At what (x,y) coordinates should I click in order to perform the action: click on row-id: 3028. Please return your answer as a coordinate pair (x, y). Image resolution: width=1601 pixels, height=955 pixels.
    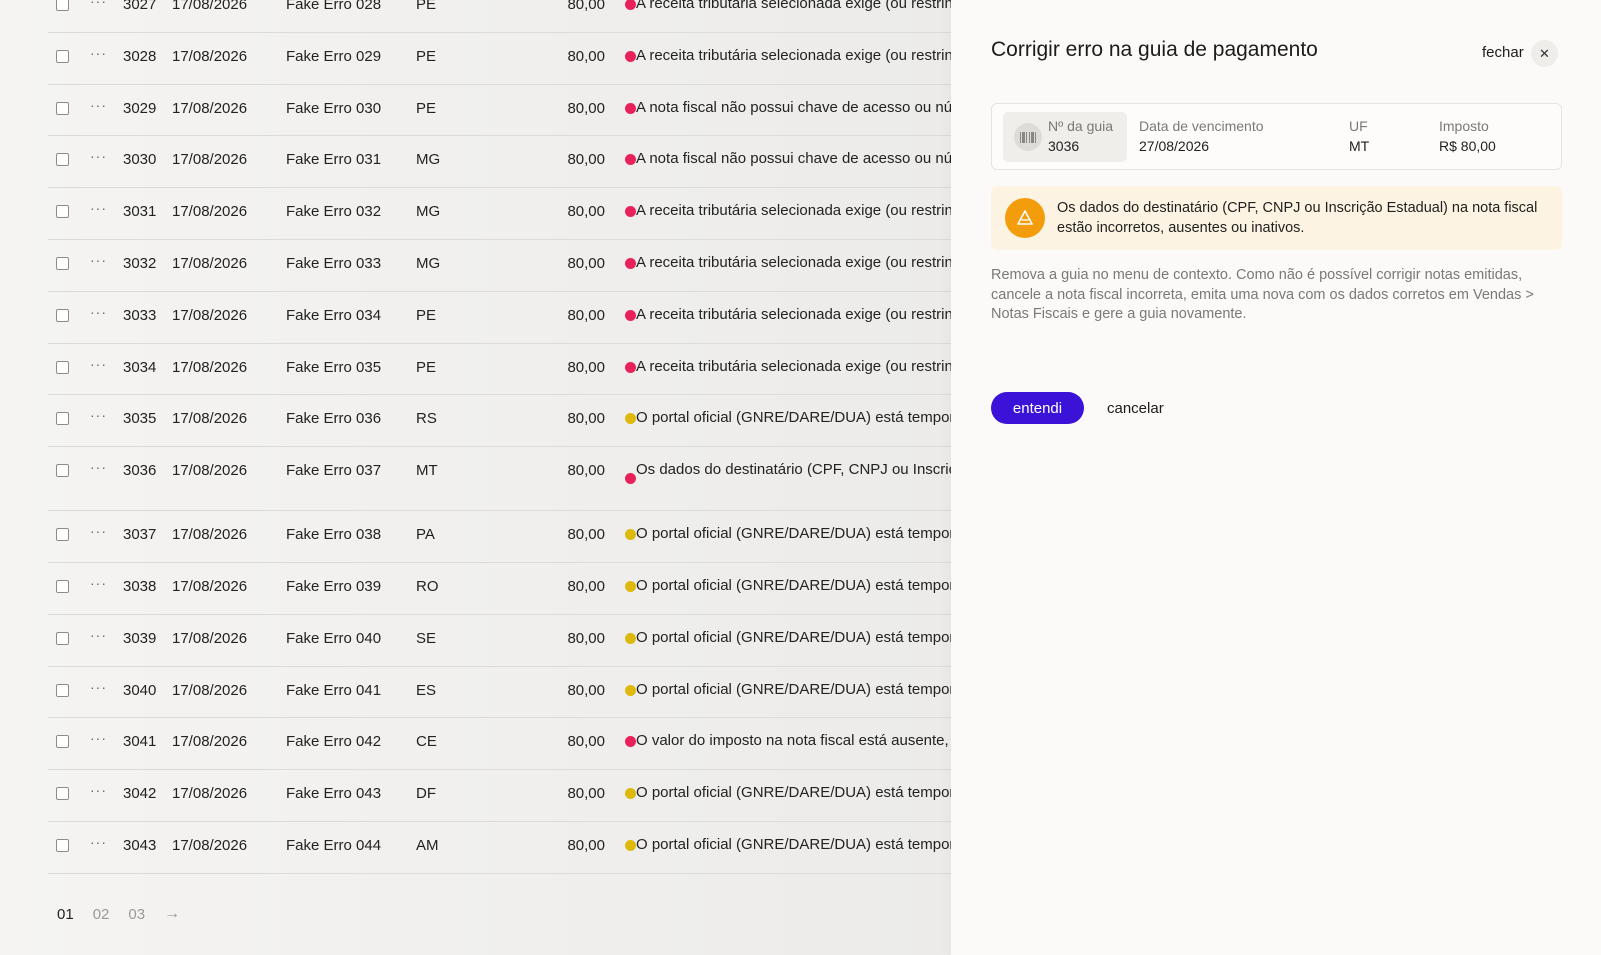
    Looking at the image, I should click on (140, 56).